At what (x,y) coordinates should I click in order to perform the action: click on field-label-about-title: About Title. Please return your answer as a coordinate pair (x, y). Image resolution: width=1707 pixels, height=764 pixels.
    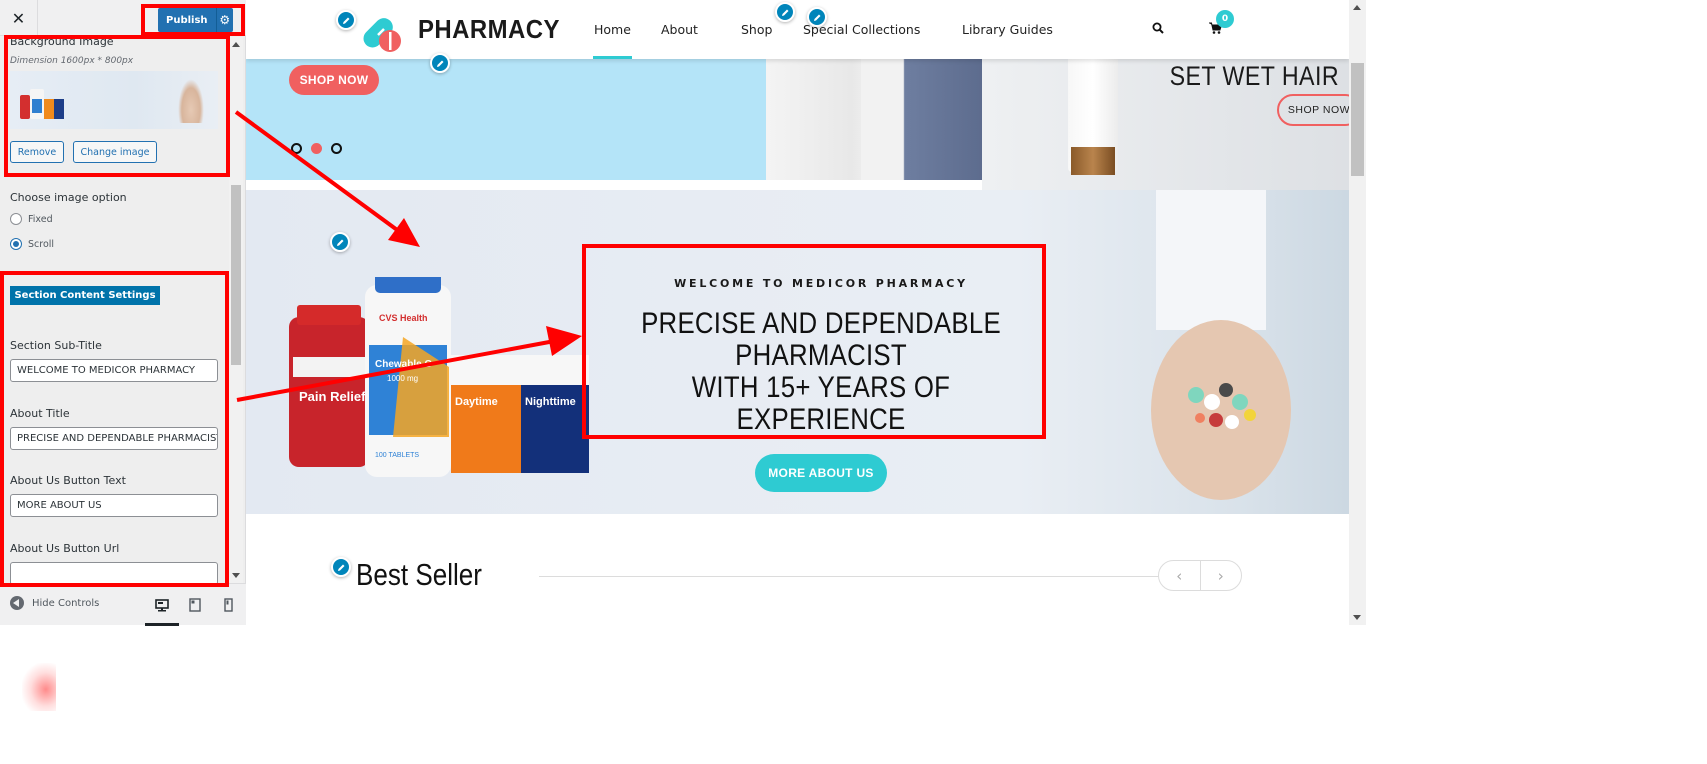
    Looking at the image, I should click on (40, 413).